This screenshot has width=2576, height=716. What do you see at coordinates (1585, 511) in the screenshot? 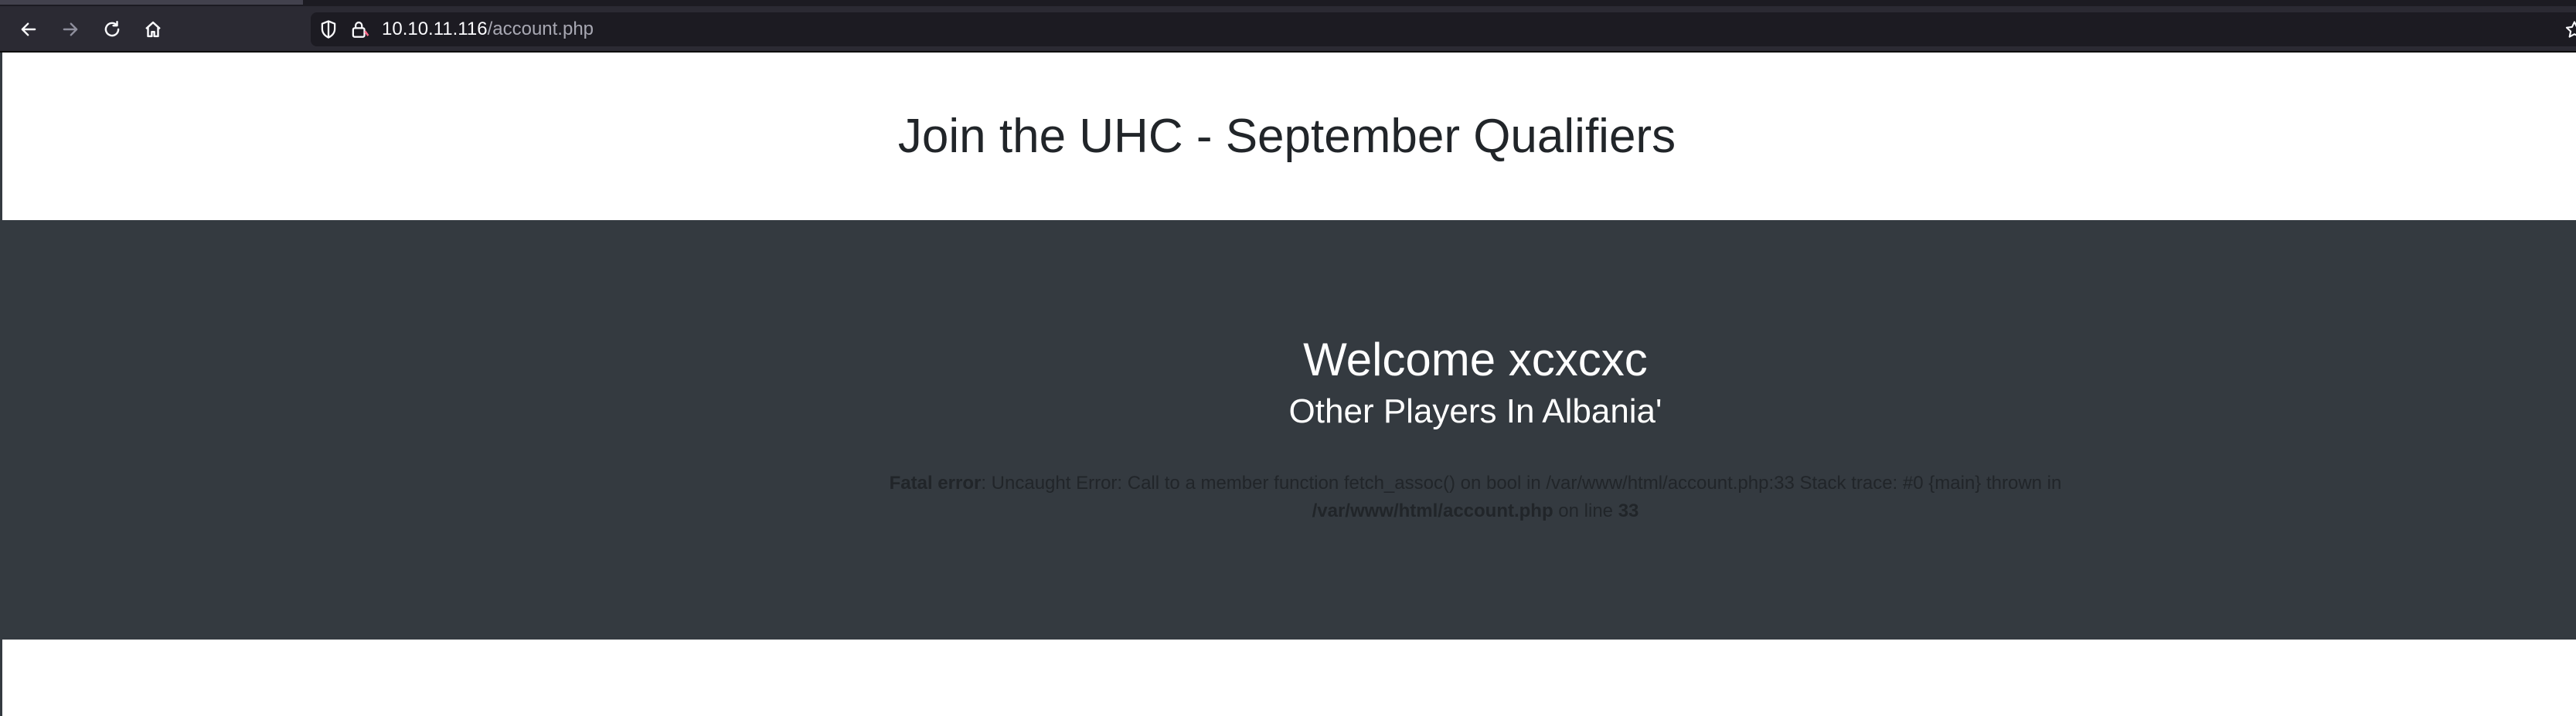
I see `error-on-line: on line` at bounding box center [1585, 511].